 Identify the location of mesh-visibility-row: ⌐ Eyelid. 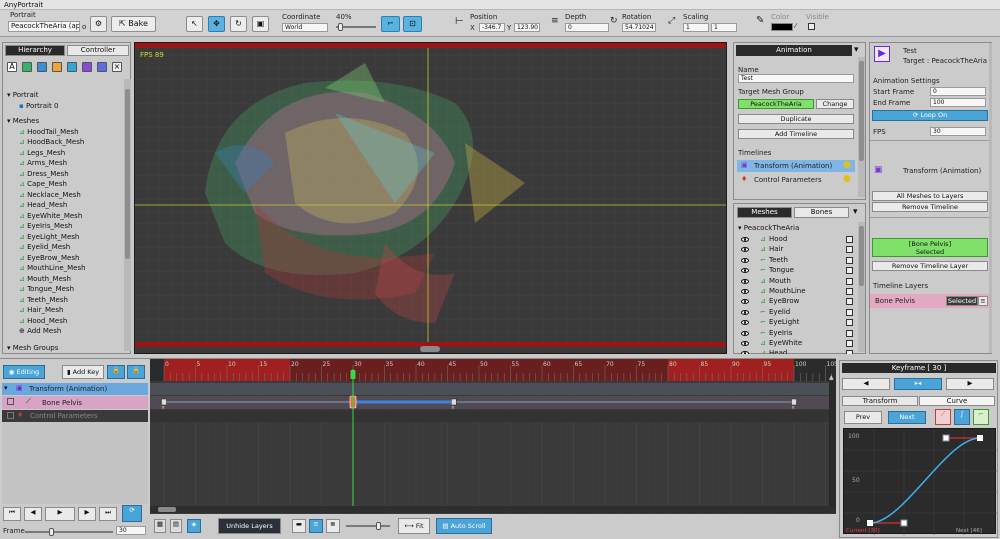
(797, 312).